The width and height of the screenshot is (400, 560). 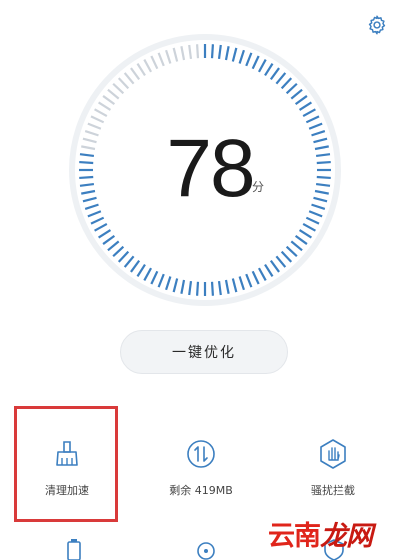 I want to click on score-unit: 分, so click(x=258, y=187).